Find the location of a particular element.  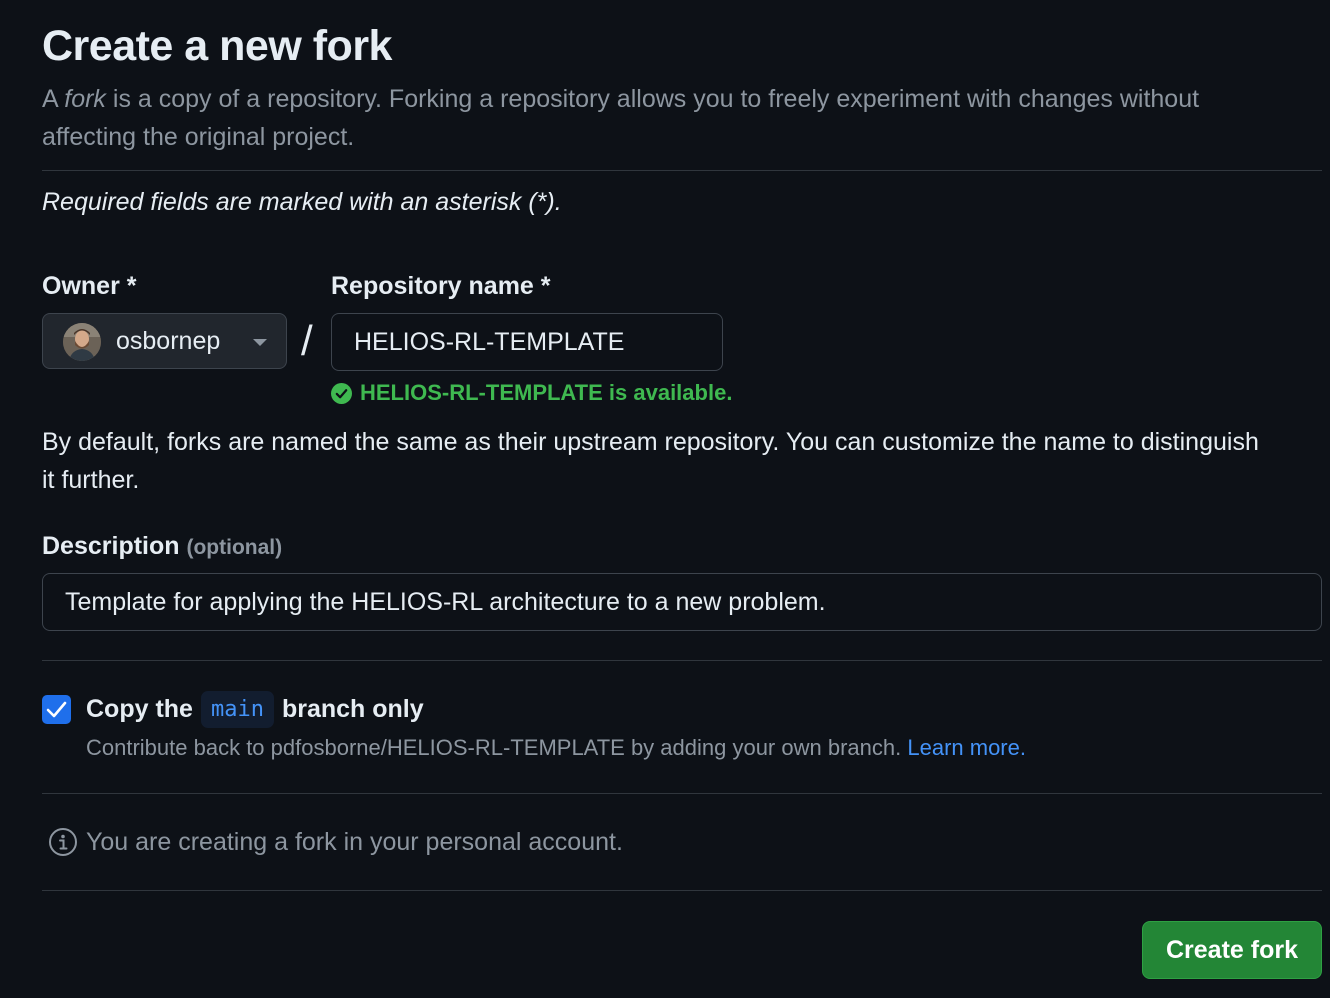

owner-select: osbornep is located at coordinates (164, 341).